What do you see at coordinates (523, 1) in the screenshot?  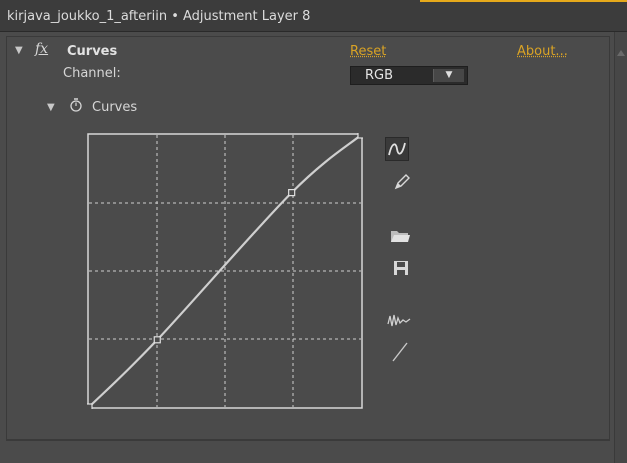 I see `active-tab-accent` at bounding box center [523, 1].